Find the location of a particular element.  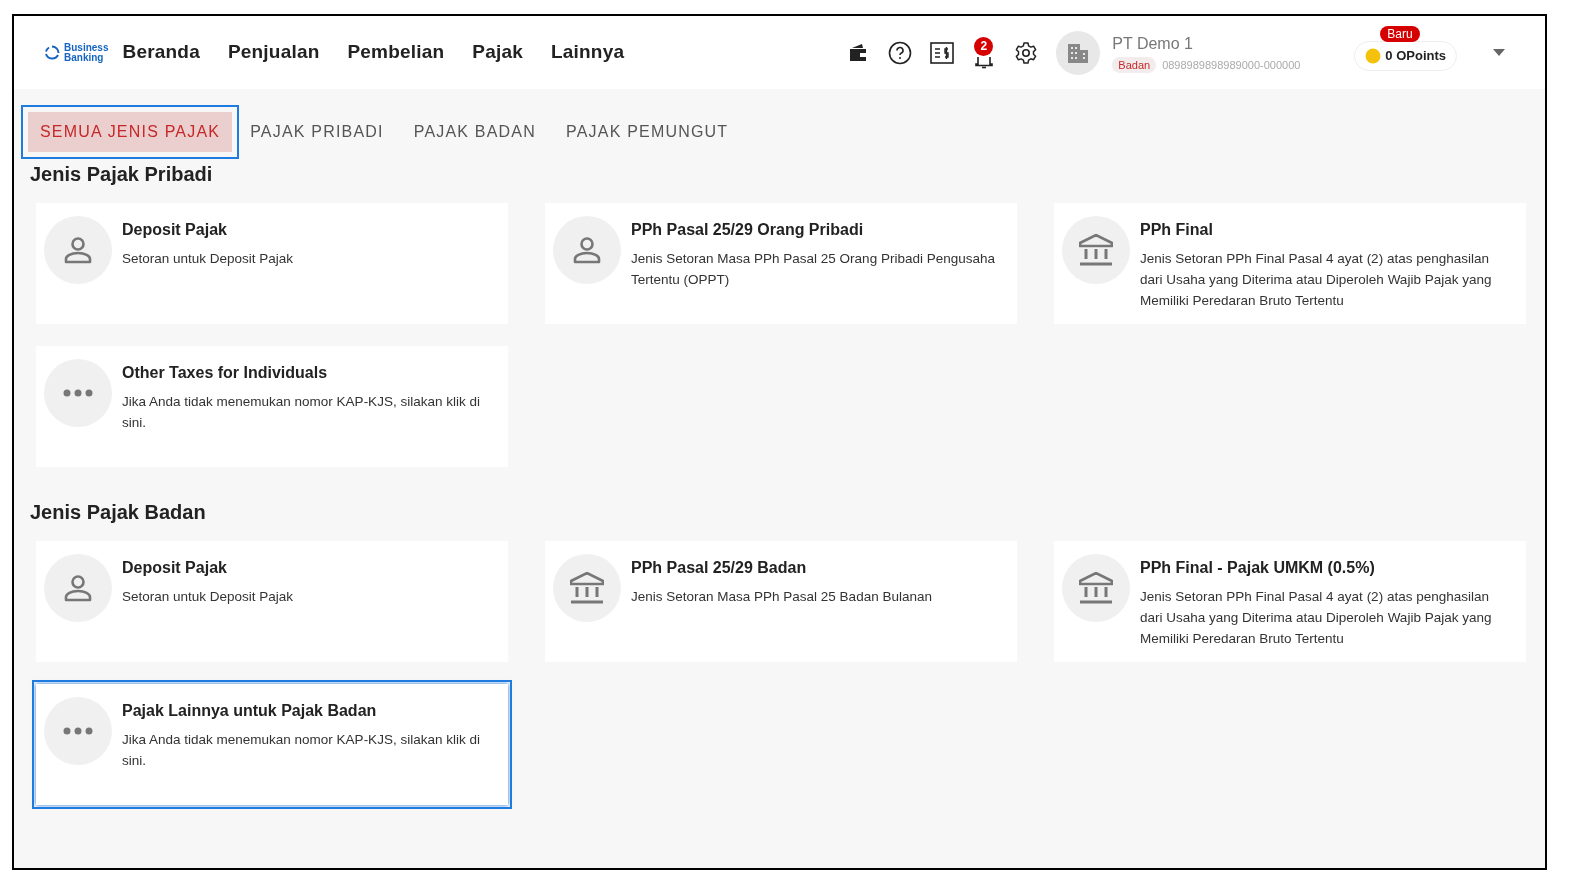

tax-type-card: PPh Final Jenis Setoran PPh Final Pasal 4 ayat (2) atas penghasilan dari Usaha yang Diterima atau Diperoleh Wajib Pajak yang Memiliki Peredaran Bruto Tertentu is located at coordinates (1290, 263).